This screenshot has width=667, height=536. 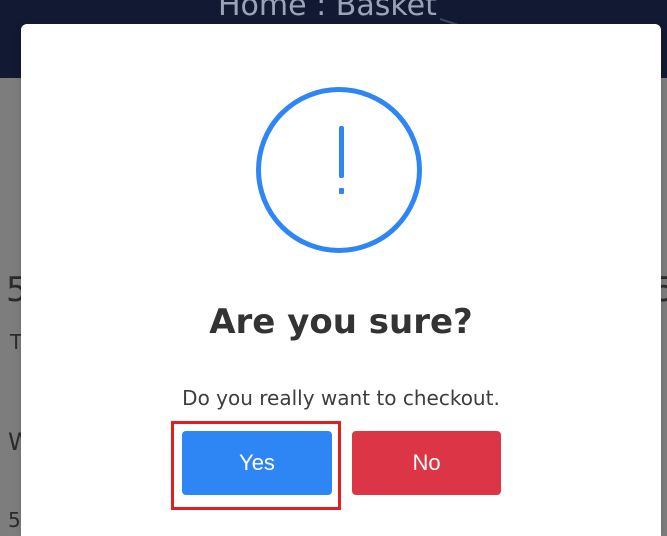 I want to click on breadcrumb: Home : Basket, so click(x=327, y=11).